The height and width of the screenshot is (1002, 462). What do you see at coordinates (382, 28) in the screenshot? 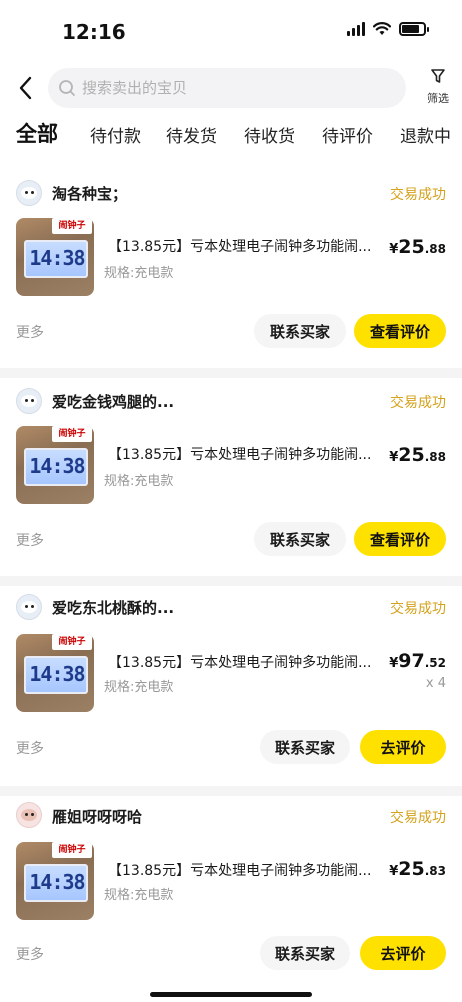
I see `wifi-icon` at bounding box center [382, 28].